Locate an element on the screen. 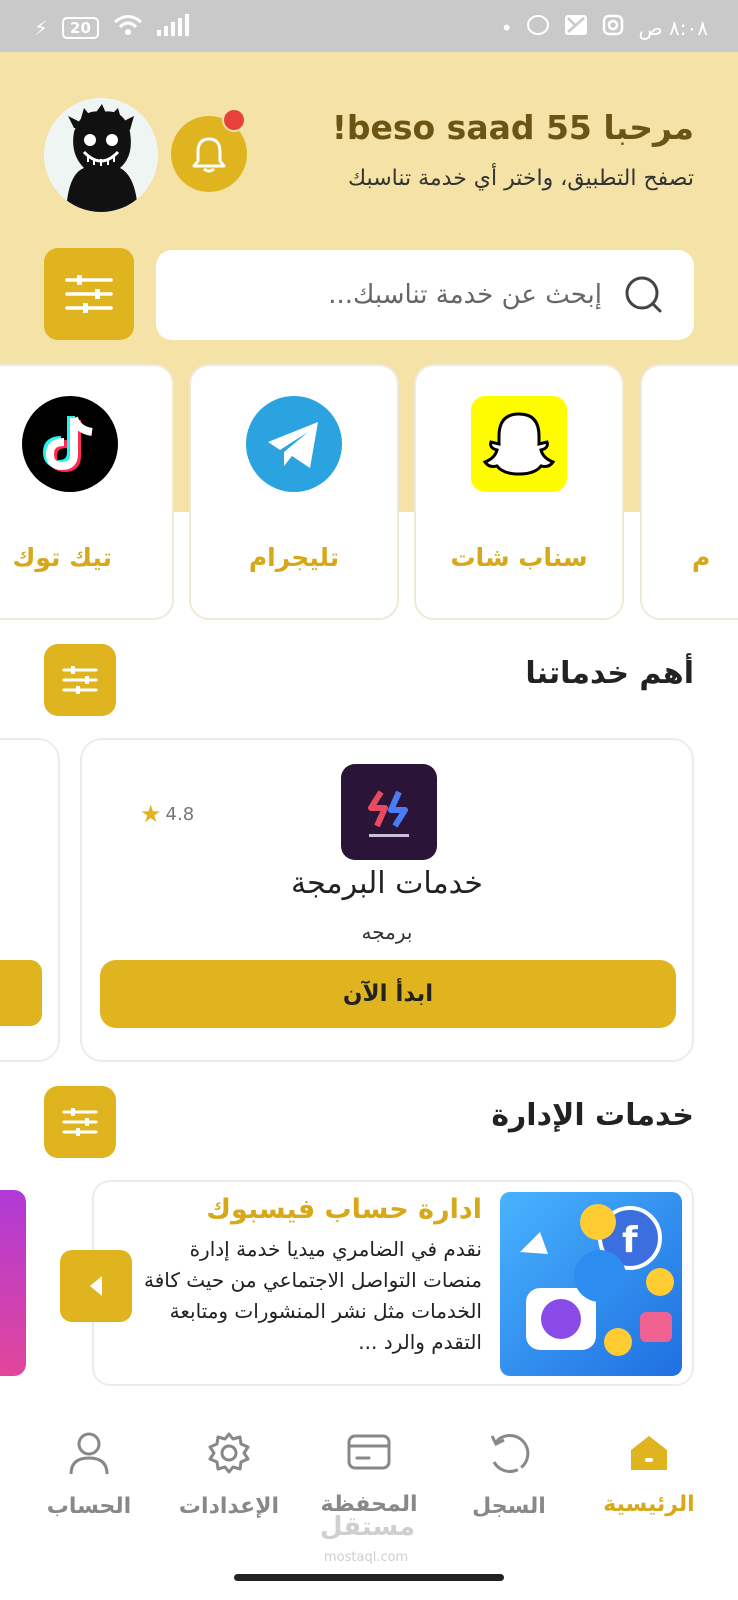 The image size is (738, 1600). battery-level: 20 is located at coordinates (80, 27).